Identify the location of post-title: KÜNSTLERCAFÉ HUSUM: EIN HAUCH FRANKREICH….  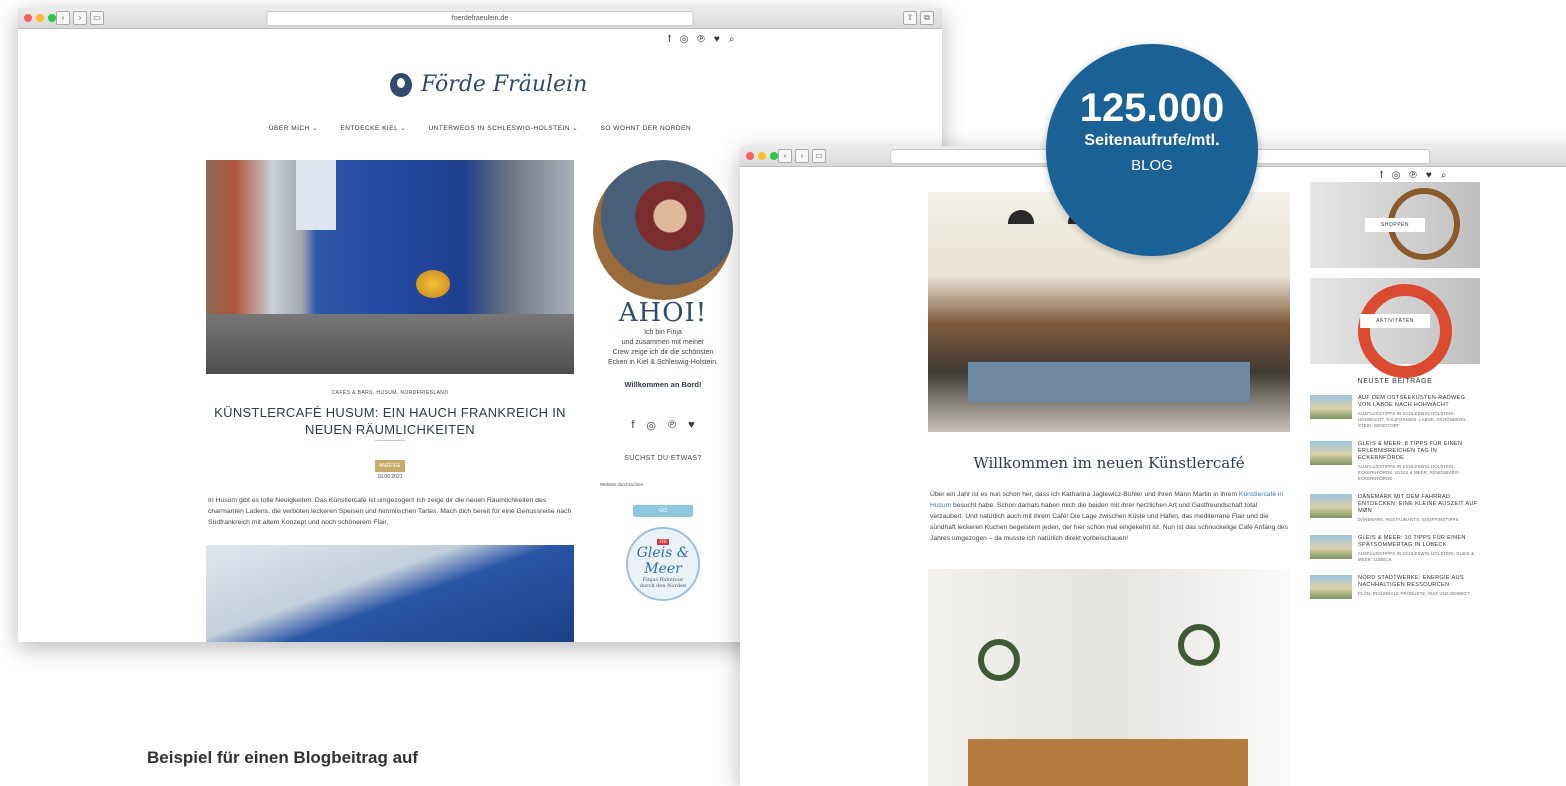
(390, 421).